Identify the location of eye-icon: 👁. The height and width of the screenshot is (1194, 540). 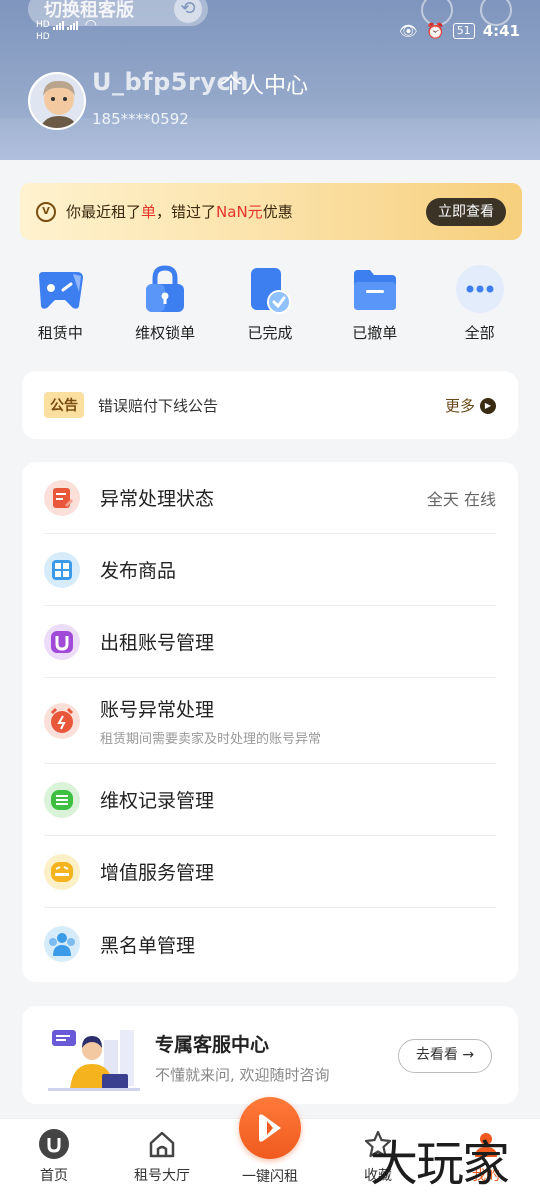
(408, 31).